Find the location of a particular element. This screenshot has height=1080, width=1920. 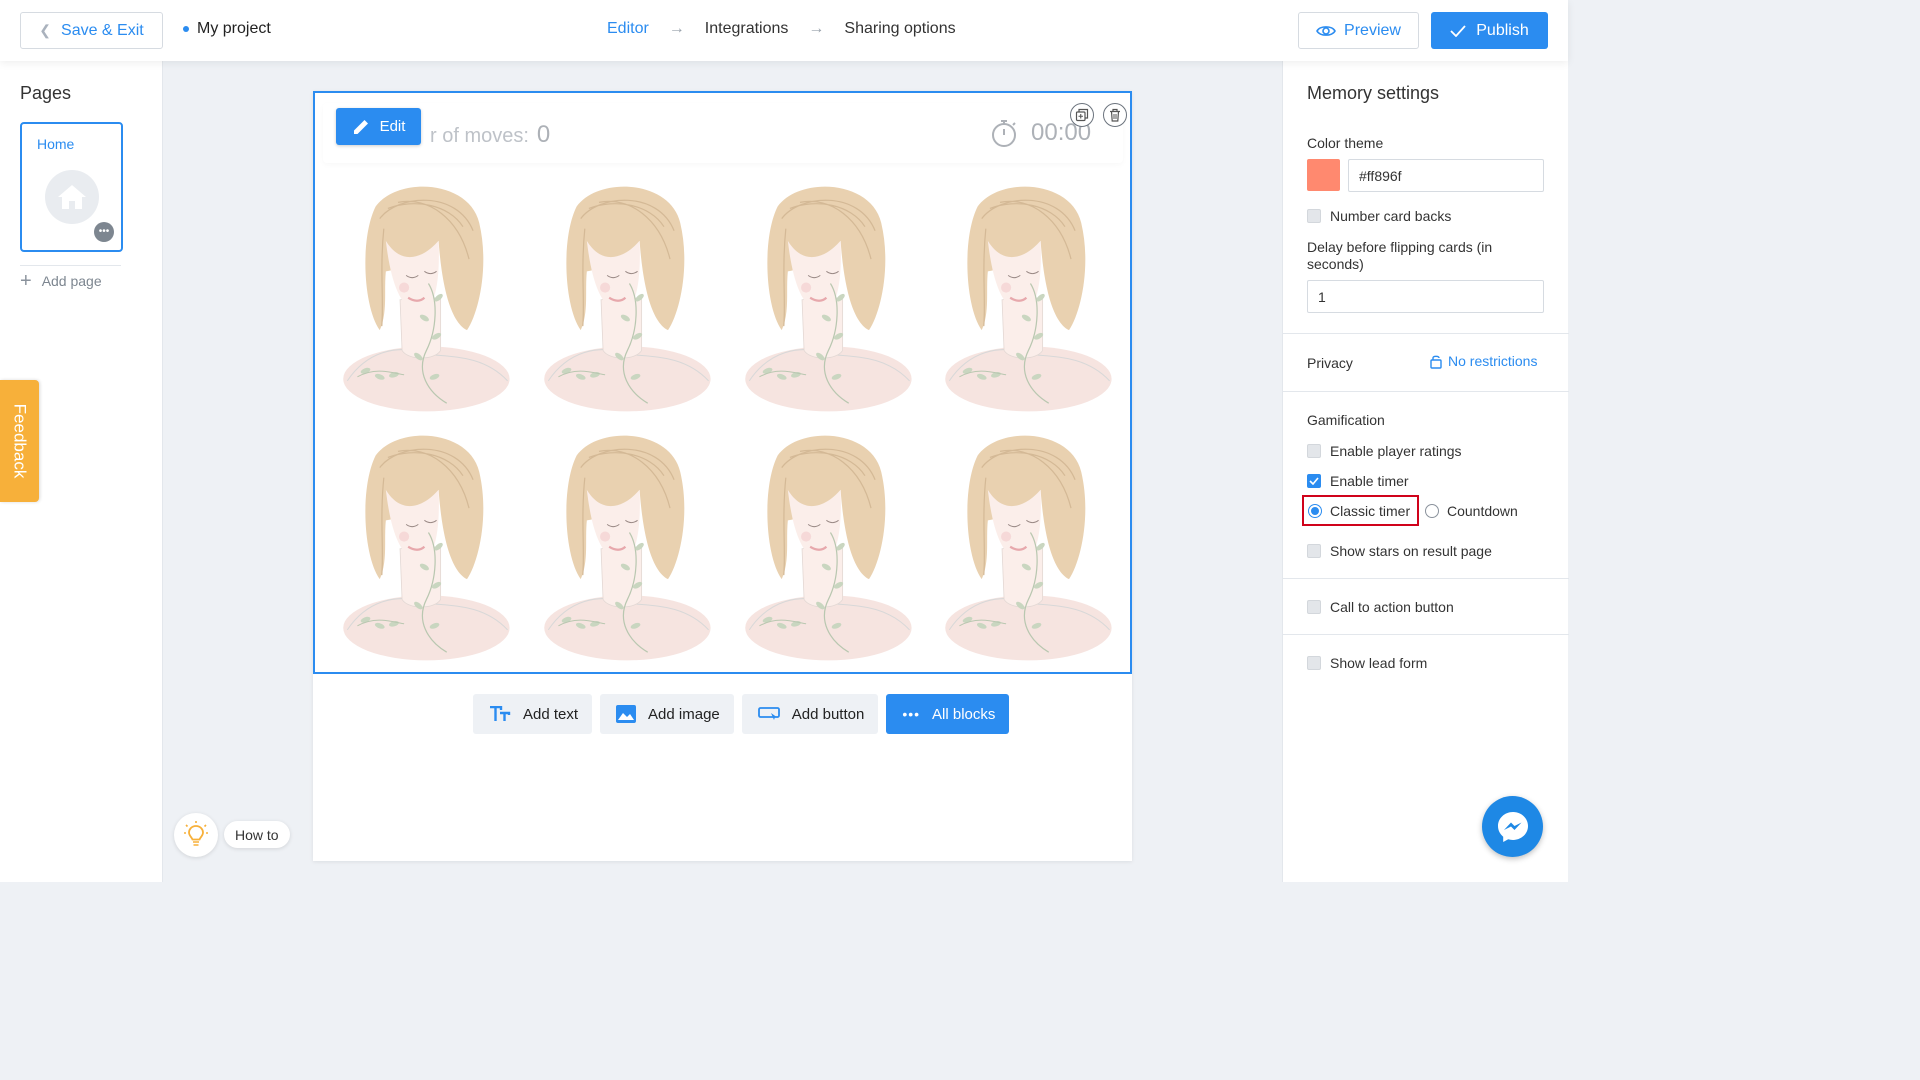

enable-player-ratings-label: Enable player ratings is located at coordinates (1396, 451).